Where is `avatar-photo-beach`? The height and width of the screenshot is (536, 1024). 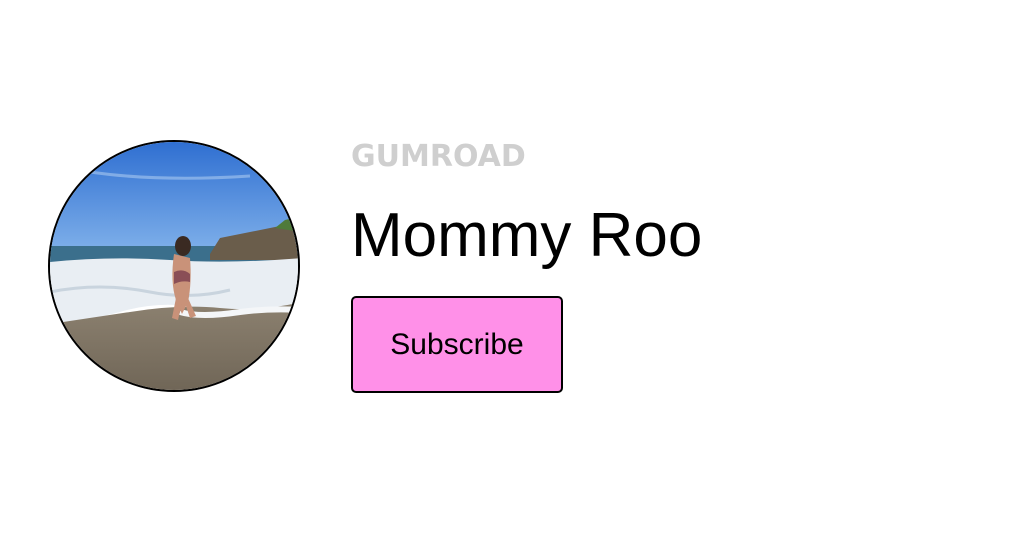 avatar-photo-beach is located at coordinates (174, 266).